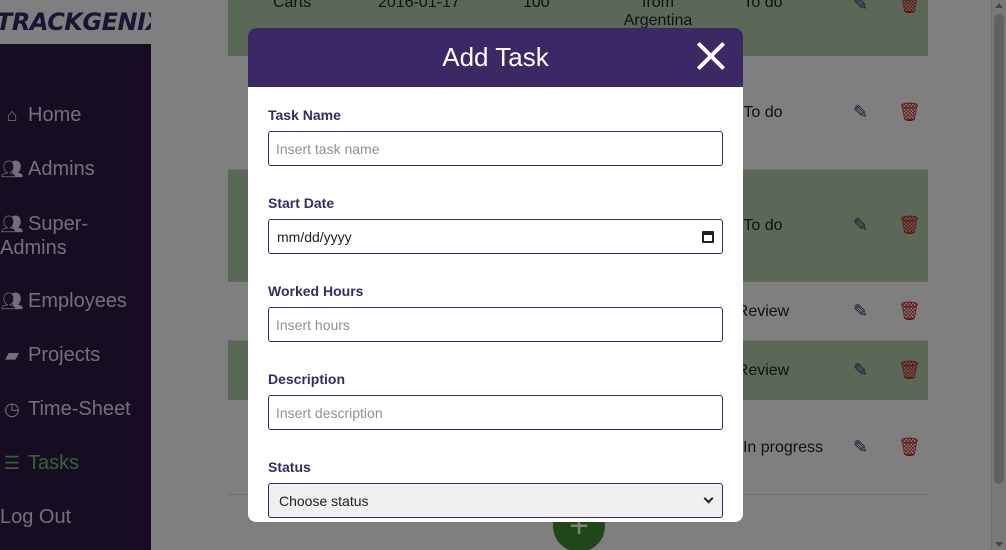 The width and height of the screenshot is (1006, 550). I want to click on worked-hours-label: Worked Hours, so click(316, 291).